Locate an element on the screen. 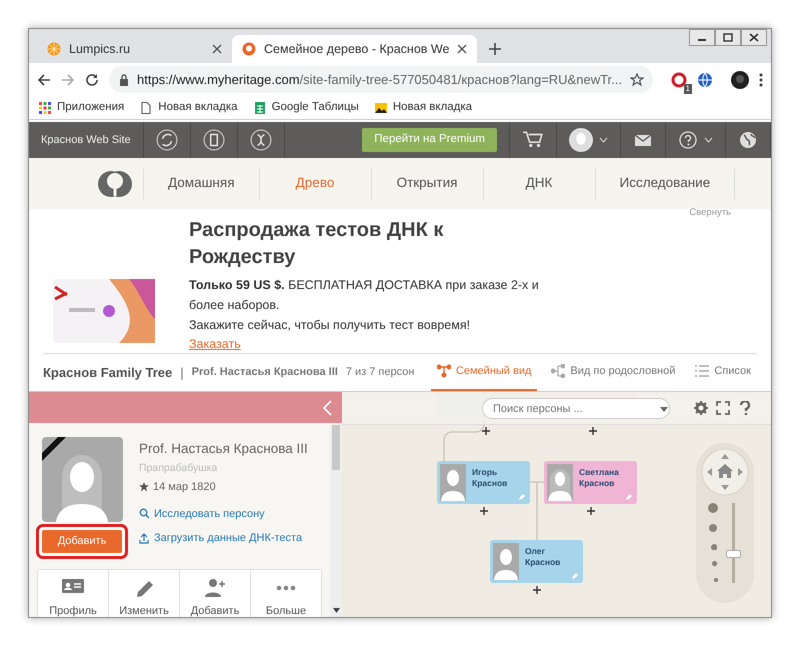  banner-title: Распродажа тестов ДНК к Рождеству is located at coordinates (316, 244).